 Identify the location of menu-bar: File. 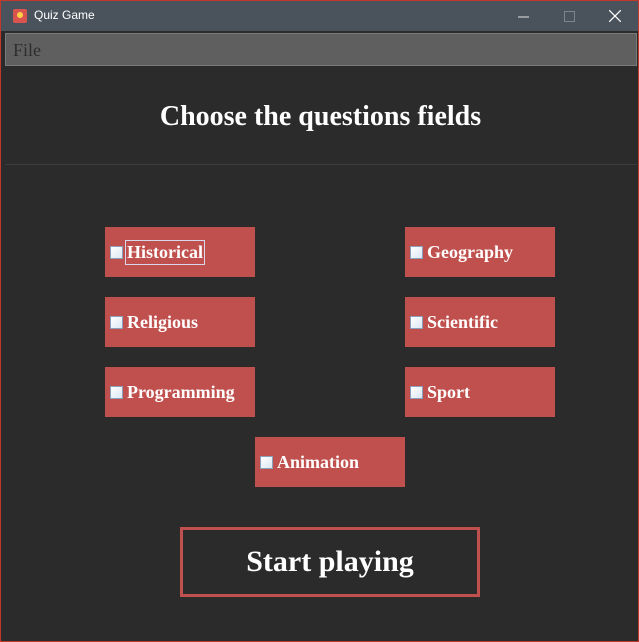
(321, 49).